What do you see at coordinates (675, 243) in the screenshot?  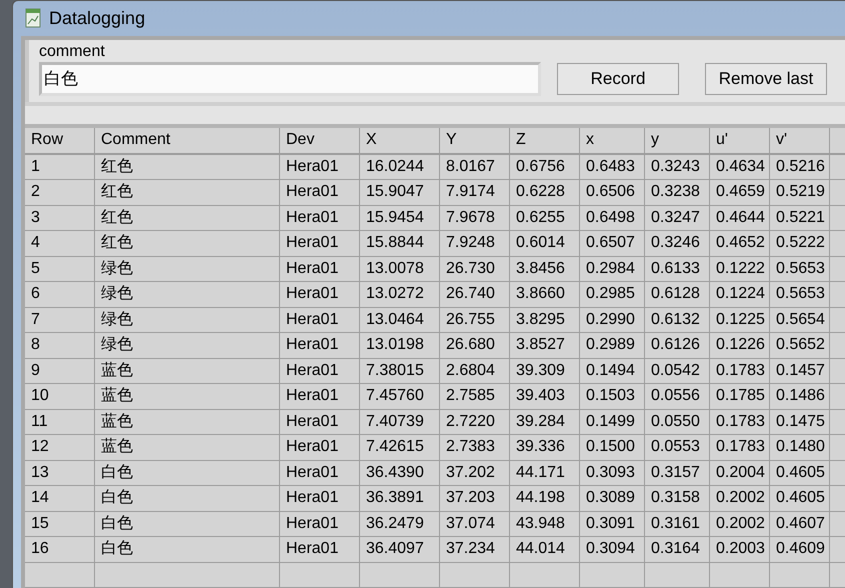 I see `table-cell-text: 0.3246` at bounding box center [675, 243].